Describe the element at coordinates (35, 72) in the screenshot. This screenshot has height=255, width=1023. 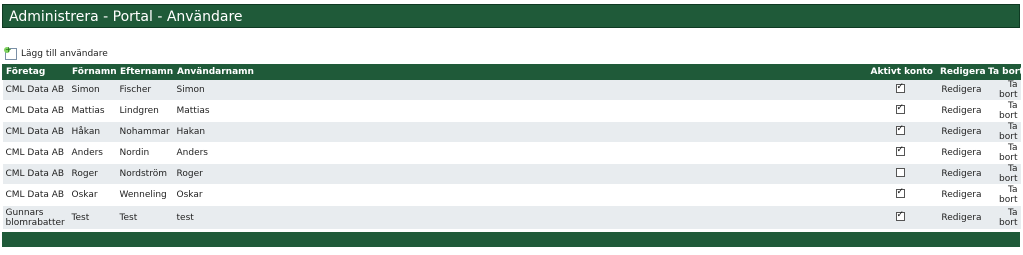
I see `column-header-company: Företag` at that location.